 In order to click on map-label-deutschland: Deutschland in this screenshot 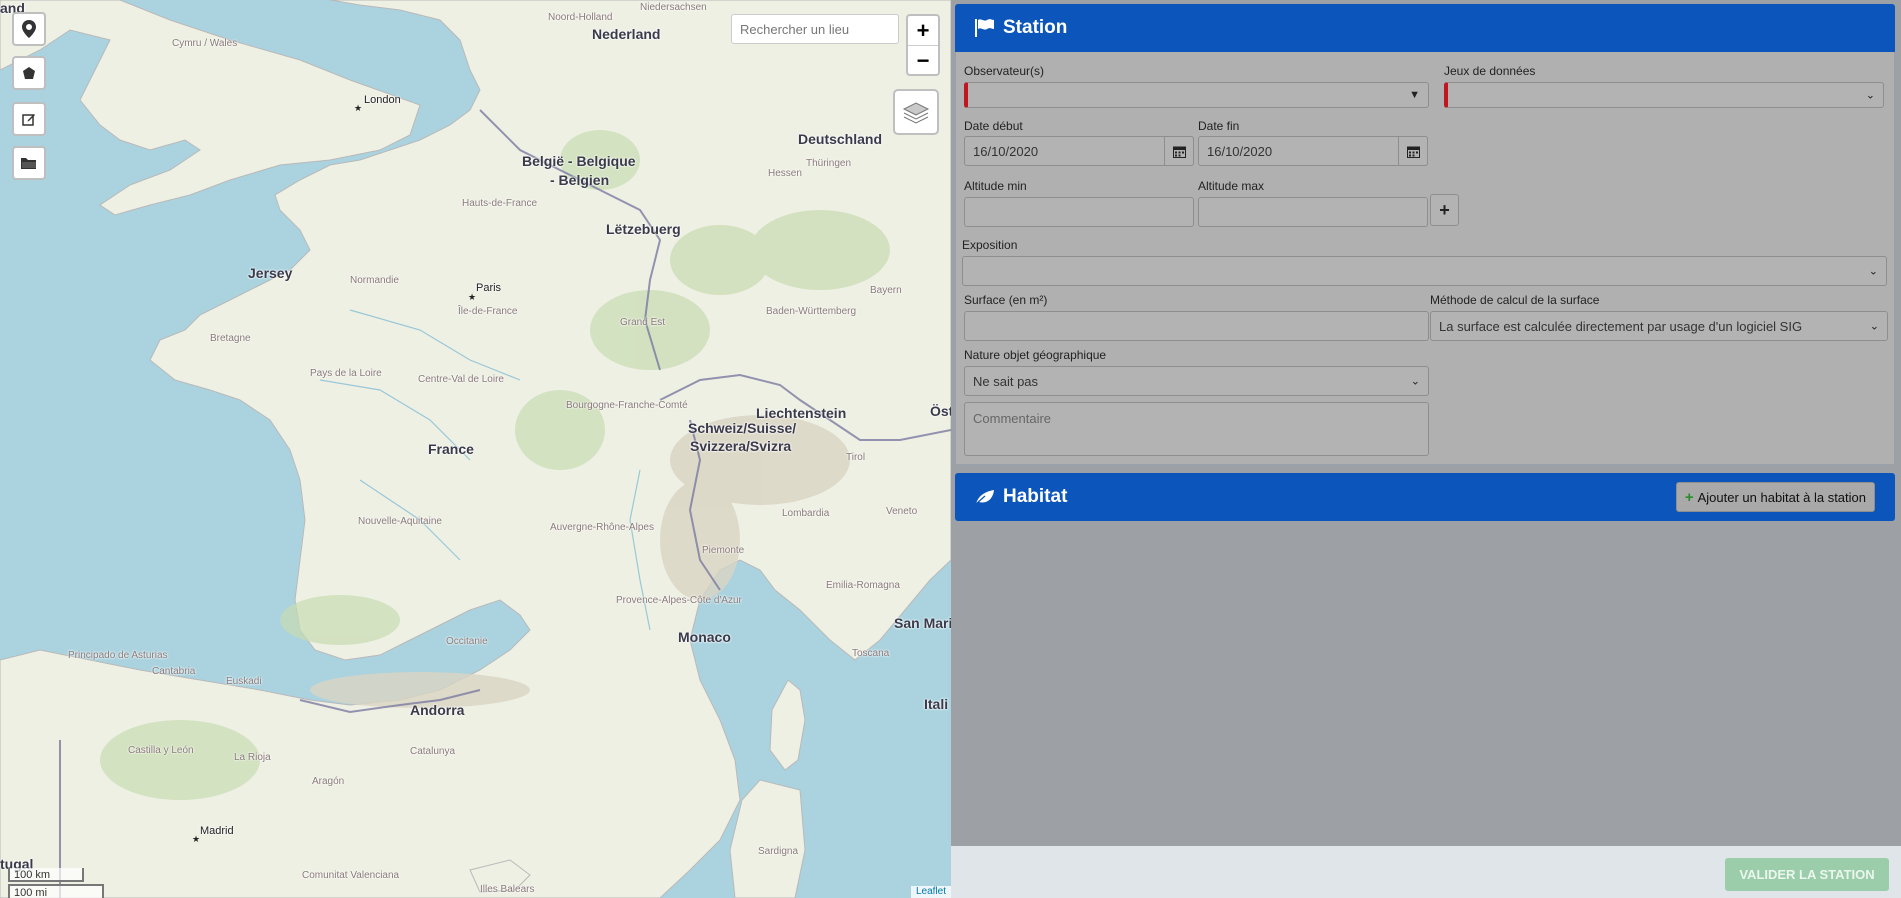, I will do `click(840, 139)`.